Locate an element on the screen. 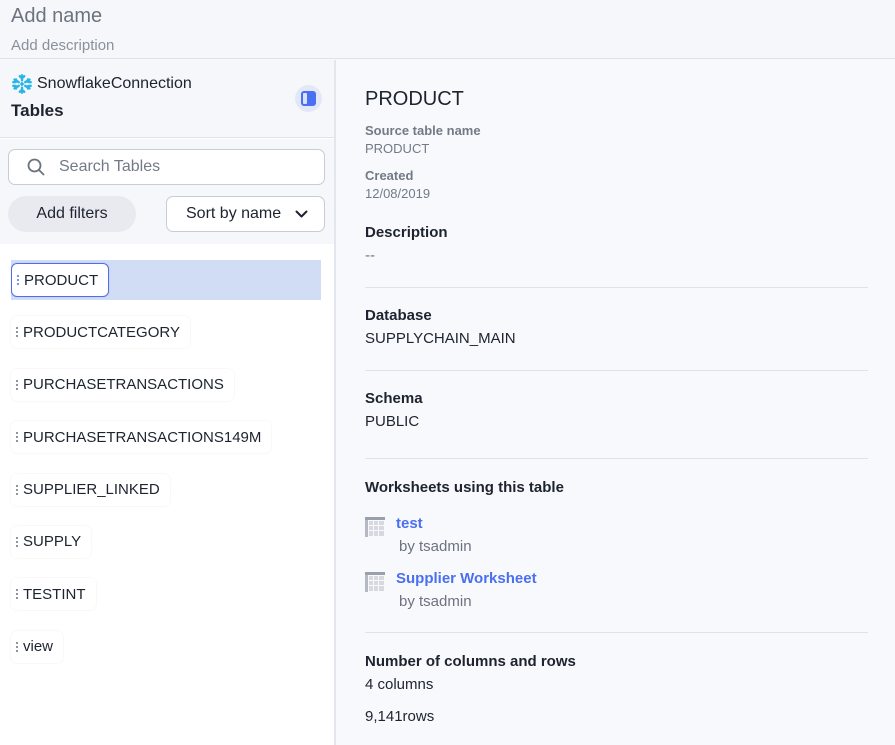 This screenshot has width=895, height=745. worksheet-link: Supplier Worksheet is located at coordinates (466, 578).